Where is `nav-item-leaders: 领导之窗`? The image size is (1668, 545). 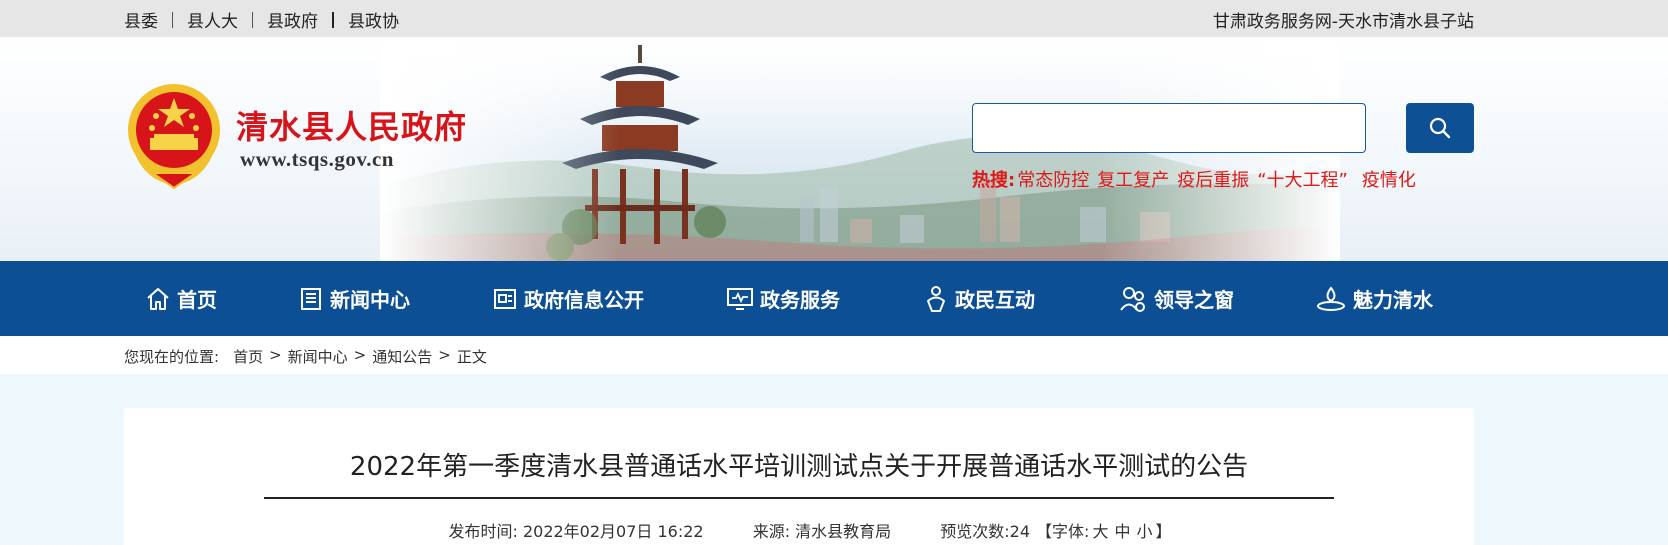
nav-item-leaders: 领导之窗 is located at coordinates (1176, 298).